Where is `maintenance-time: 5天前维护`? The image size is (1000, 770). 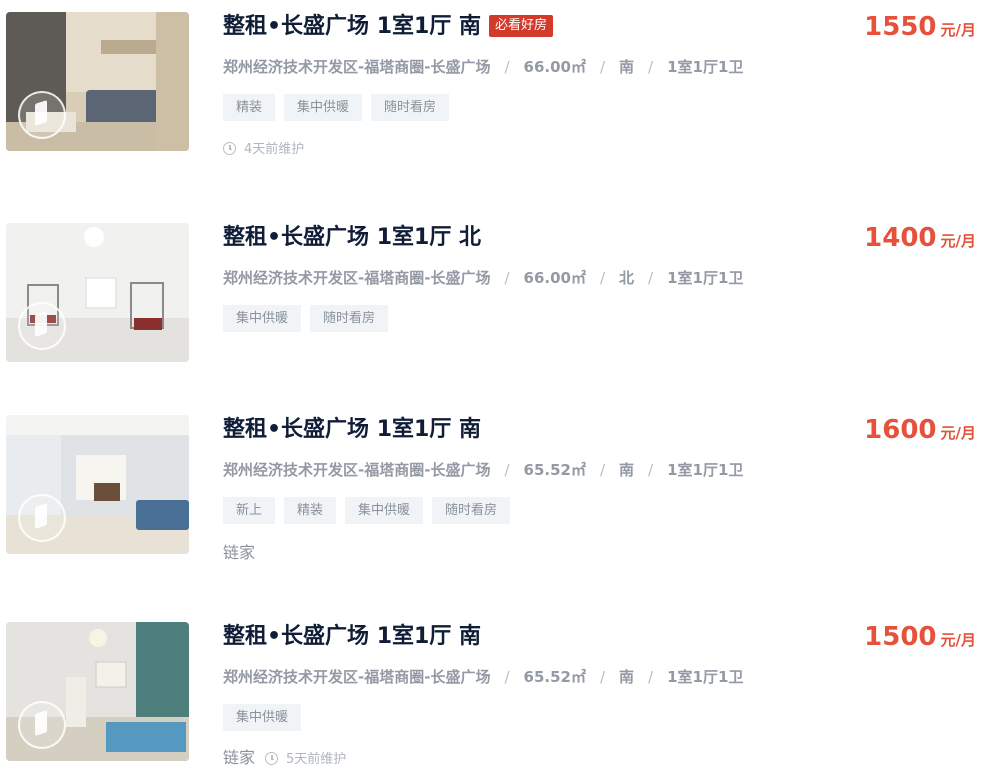
maintenance-time: 5天前维护 is located at coordinates (316, 759).